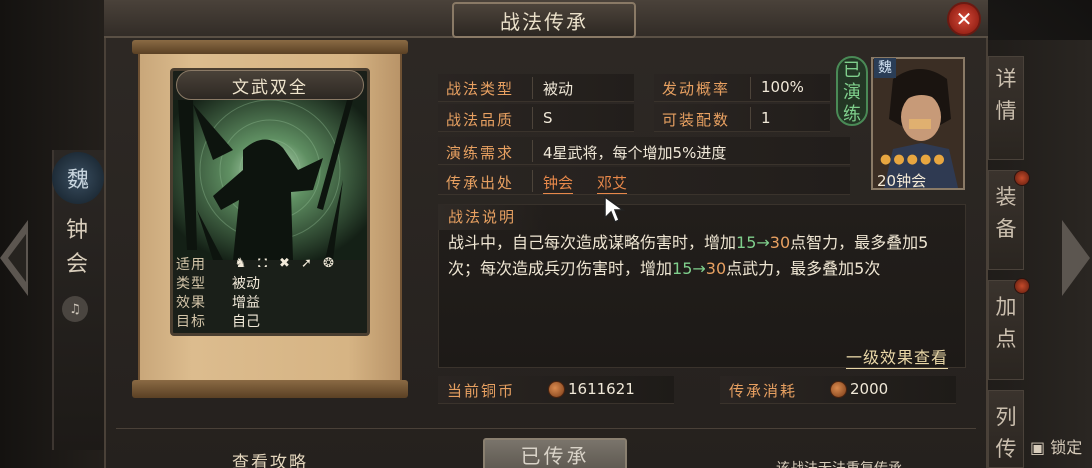 Image resolution: width=1092 pixels, height=468 pixels. Describe the element at coordinates (270, 389) in the screenshot. I see `scroll-bottom-rod` at that location.